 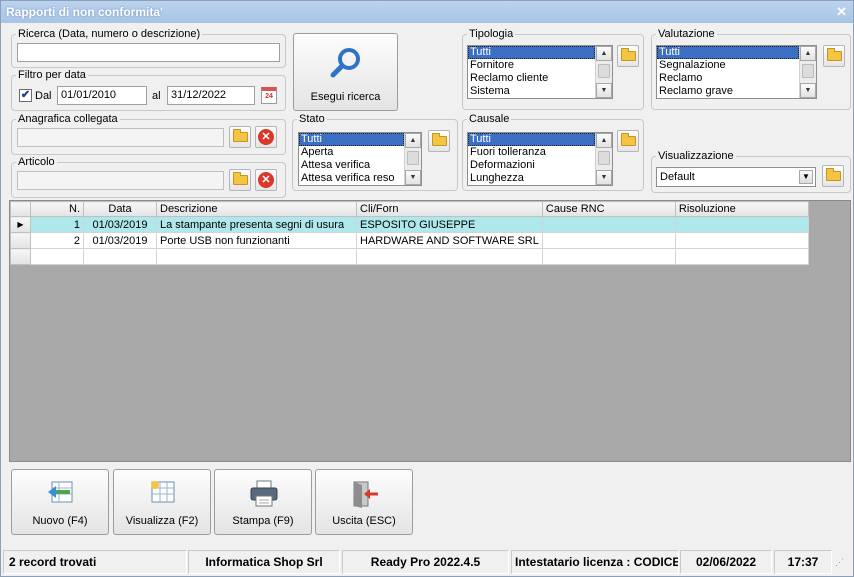 What do you see at coordinates (148, 52) in the screenshot?
I see `search-input` at bounding box center [148, 52].